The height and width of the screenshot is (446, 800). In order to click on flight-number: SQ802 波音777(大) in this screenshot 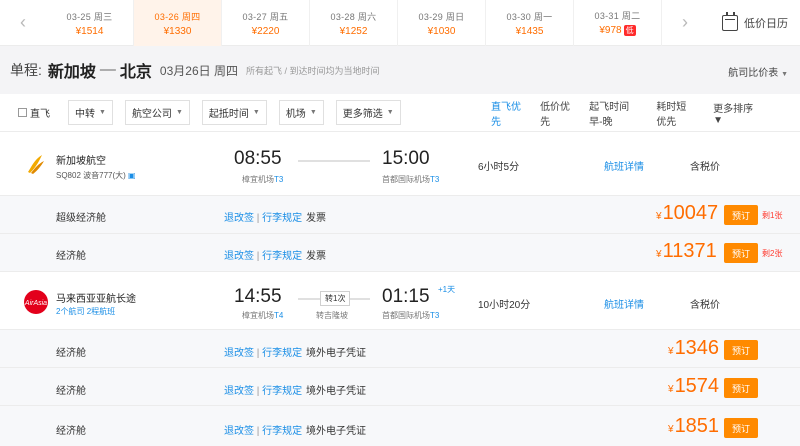, I will do `click(91, 175)`.